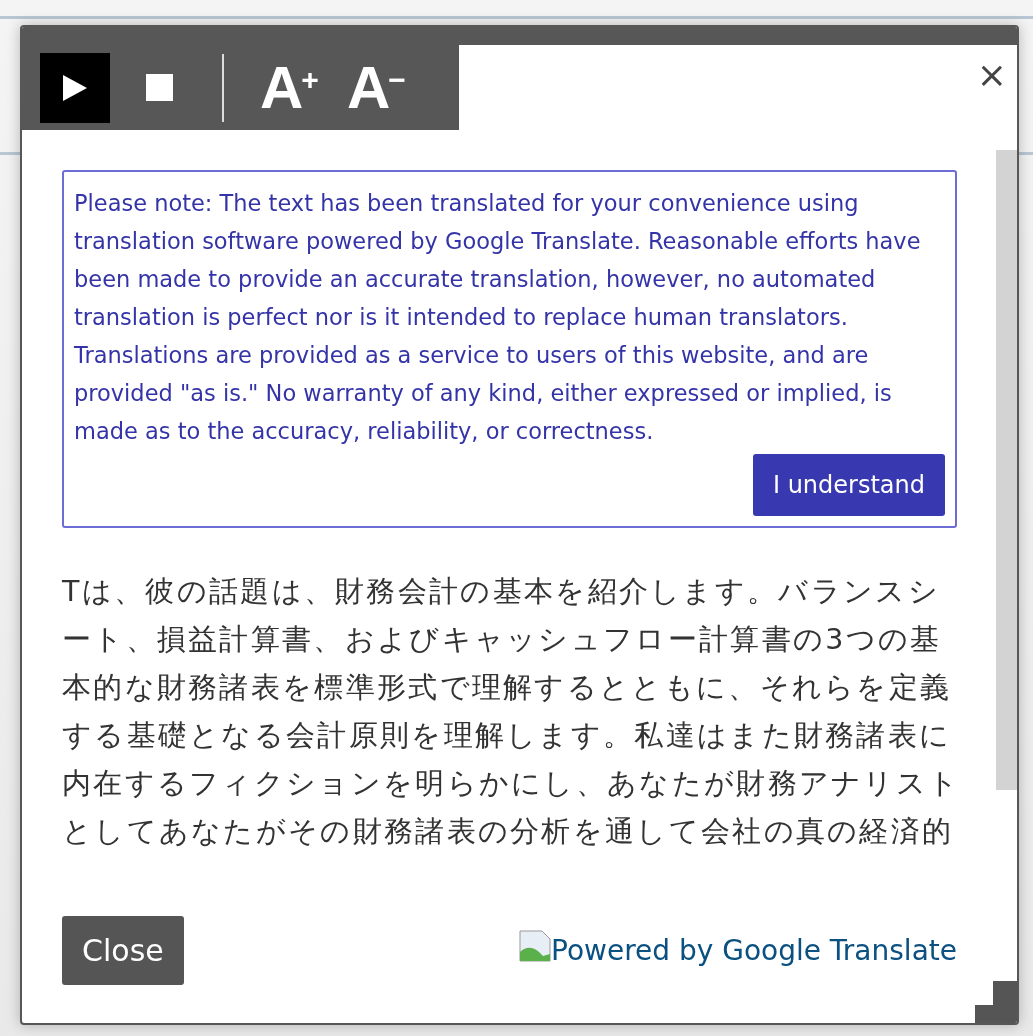 Image resolution: width=1033 pixels, height=1036 pixels. What do you see at coordinates (285, 87) in the screenshot?
I see `increase-font-button: A$^{+}$` at bounding box center [285, 87].